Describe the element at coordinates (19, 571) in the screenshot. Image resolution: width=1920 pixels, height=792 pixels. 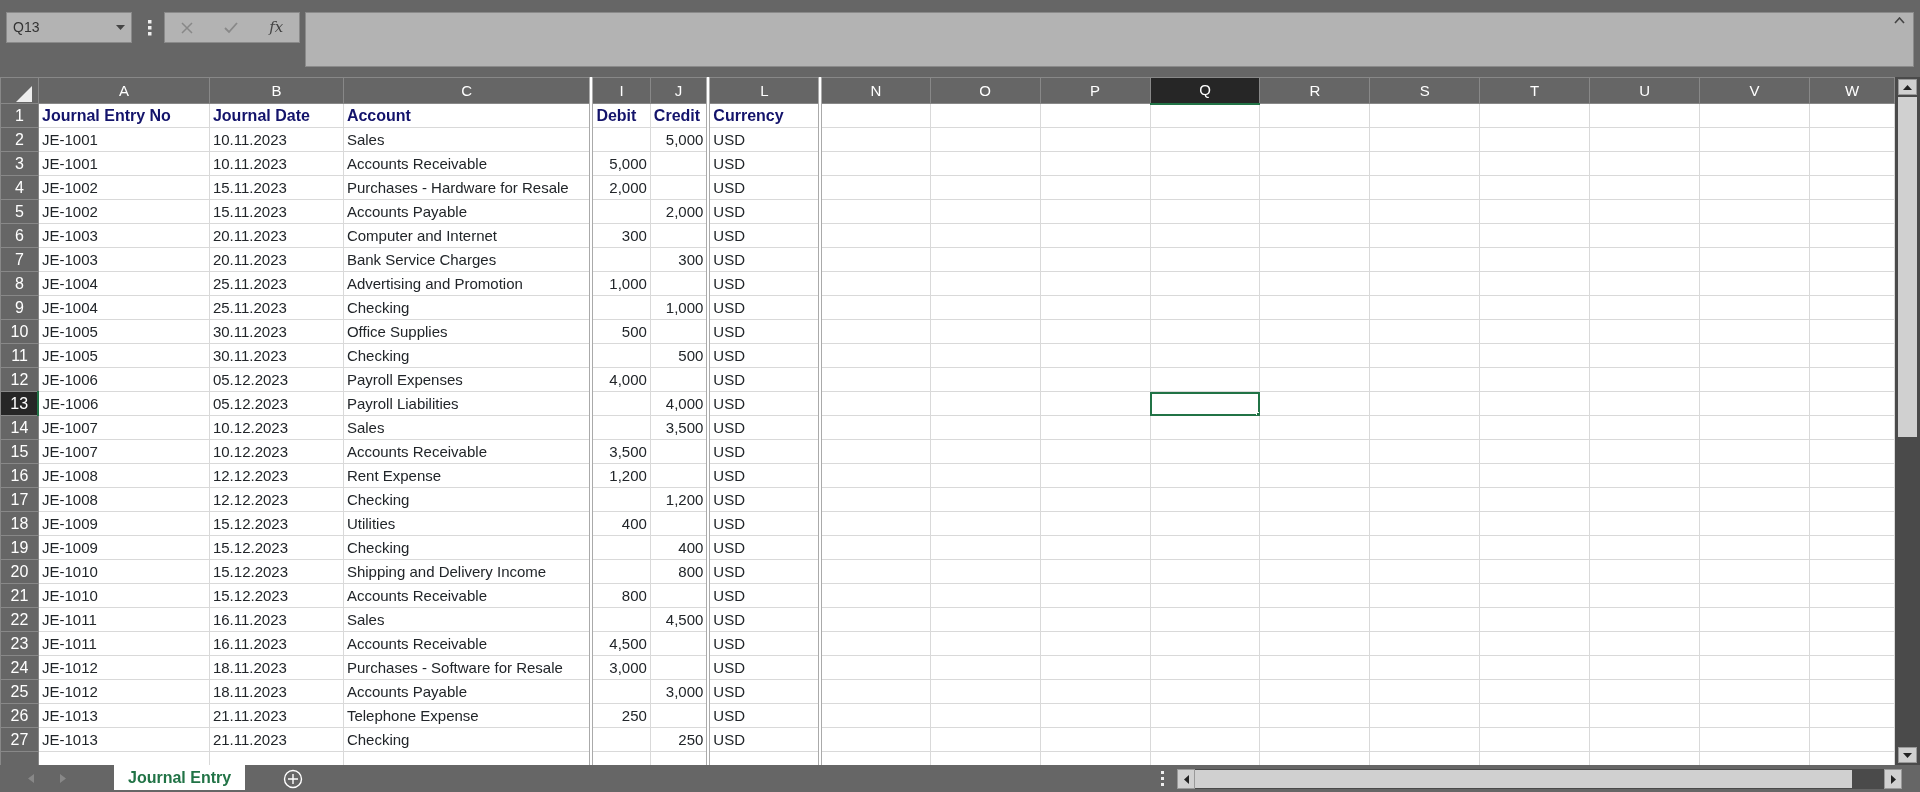
I see `row-header: 20` at that location.